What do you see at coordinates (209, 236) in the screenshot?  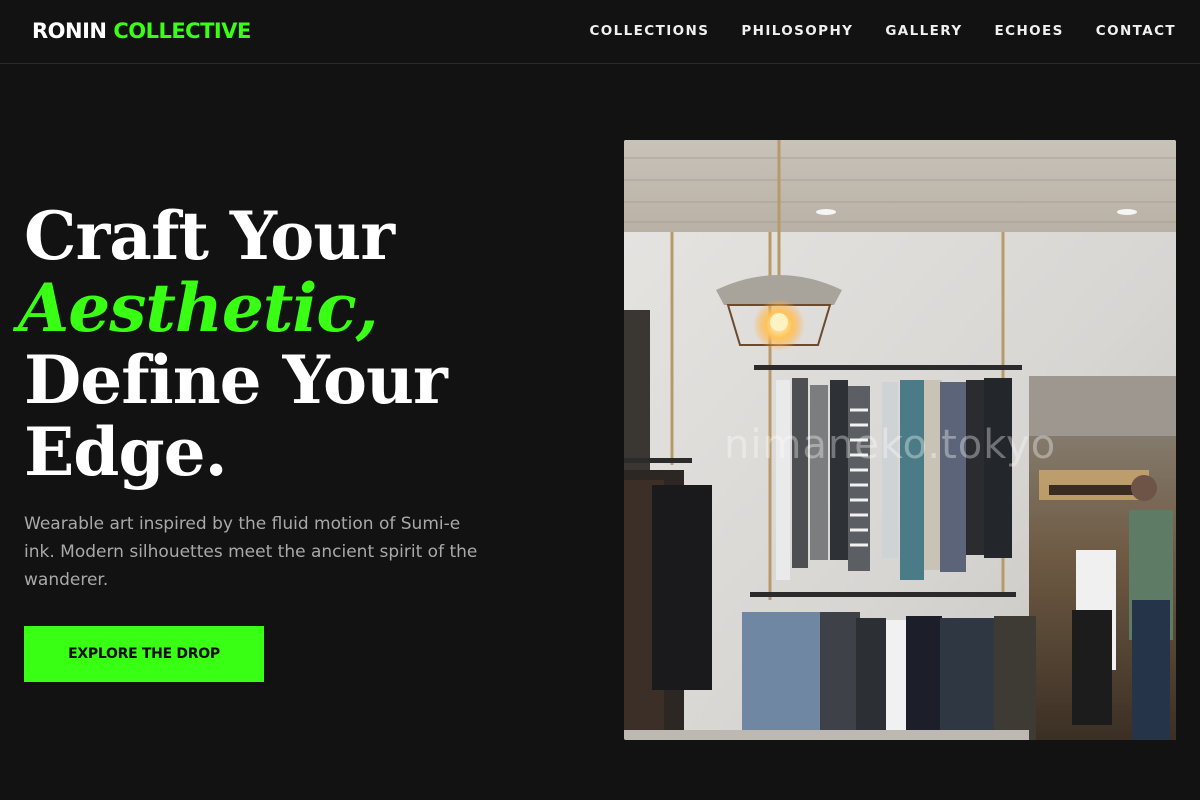 I see `headline-line-1: Craft Your` at bounding box center [209, 236].